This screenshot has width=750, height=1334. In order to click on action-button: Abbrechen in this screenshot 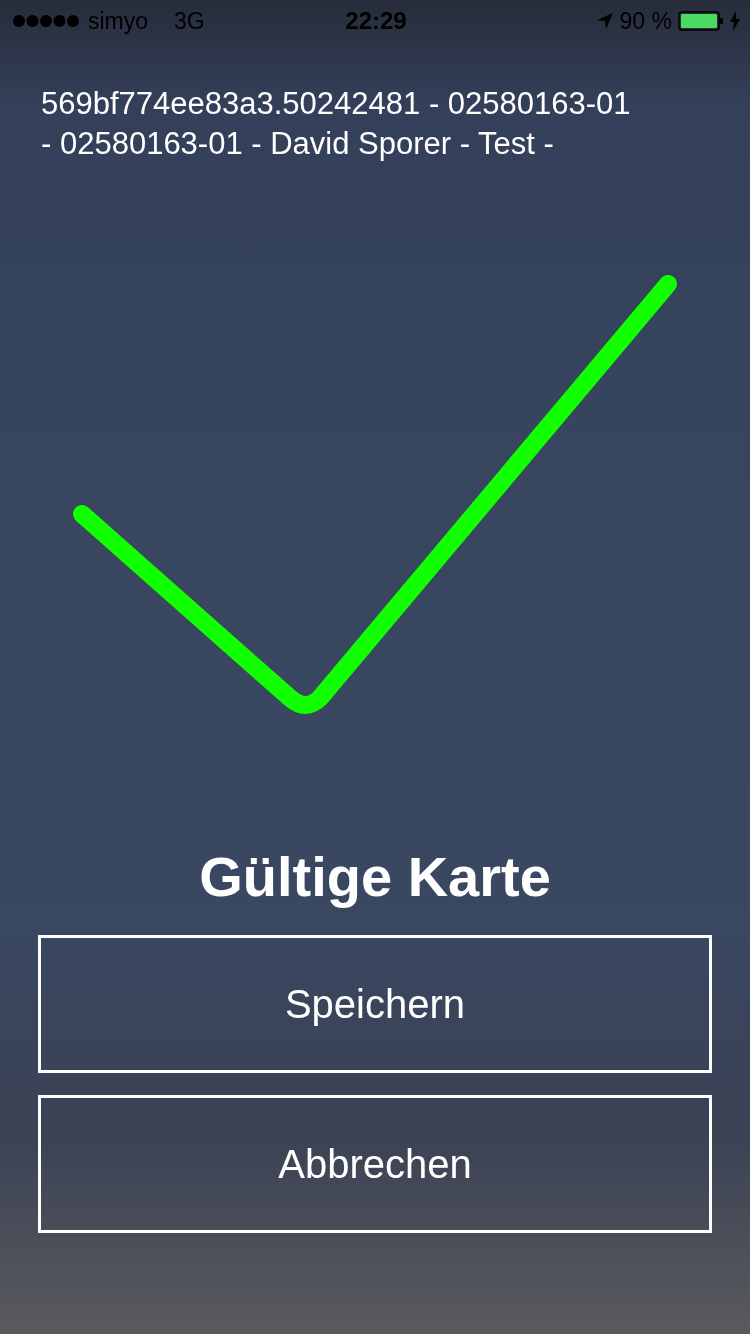, I will do `click(375, 1164)`.